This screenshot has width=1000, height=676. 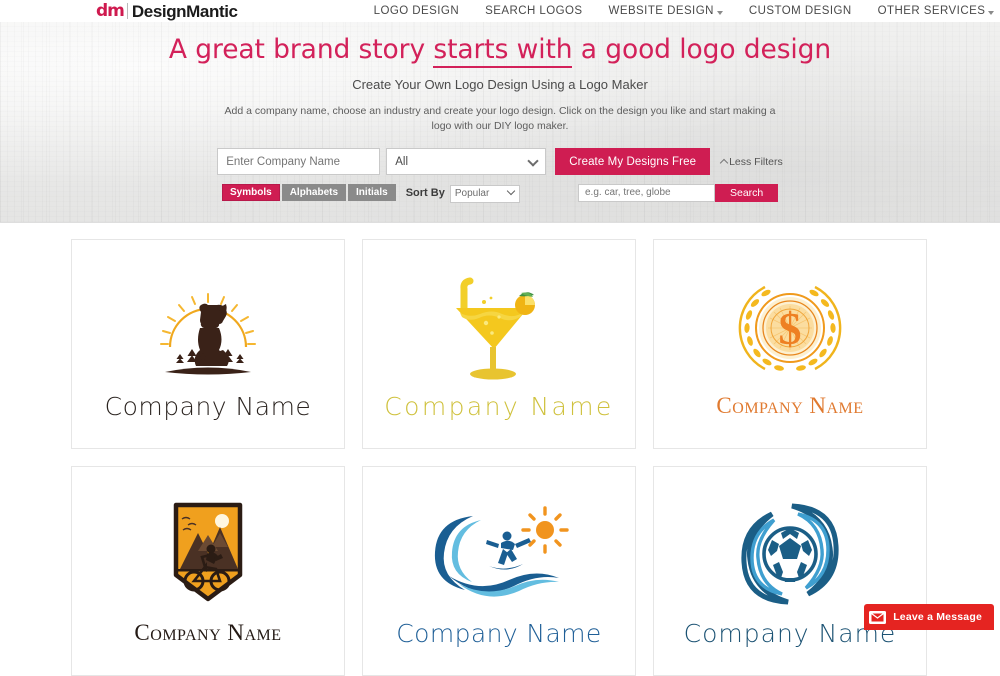 I want to click on nav-item-other-services: OTHER SERVICES, so click(x=936, y=11).